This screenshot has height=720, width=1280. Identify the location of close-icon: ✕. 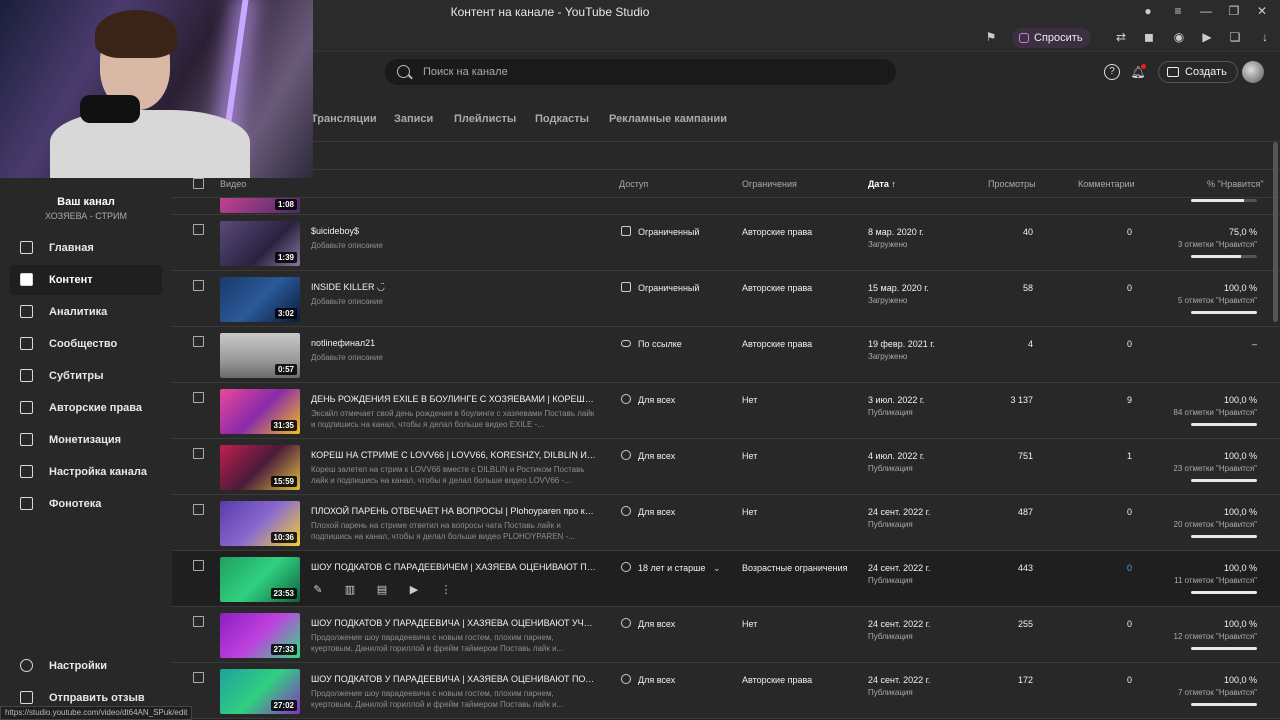
(1262, 11).